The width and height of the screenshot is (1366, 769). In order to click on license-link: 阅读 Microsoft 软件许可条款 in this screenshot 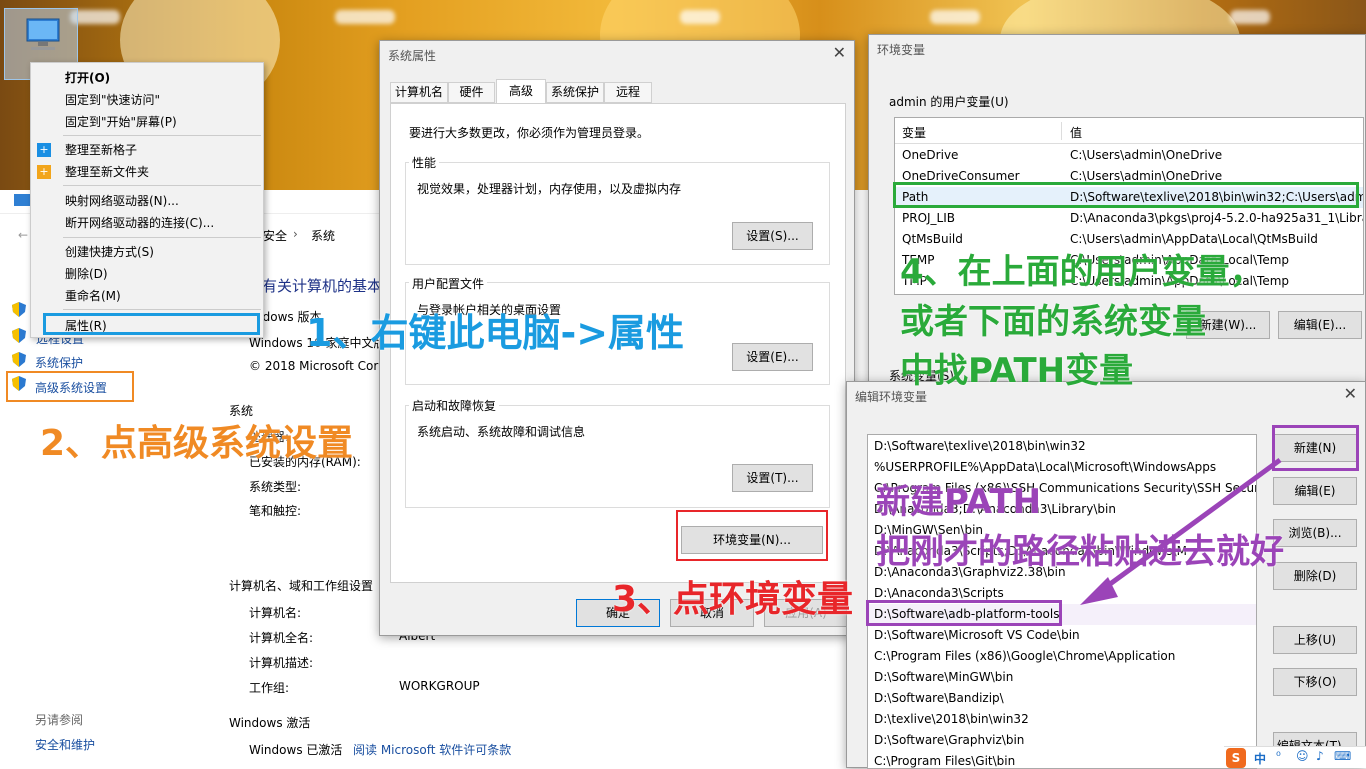, I will do `click(432, 749)`.